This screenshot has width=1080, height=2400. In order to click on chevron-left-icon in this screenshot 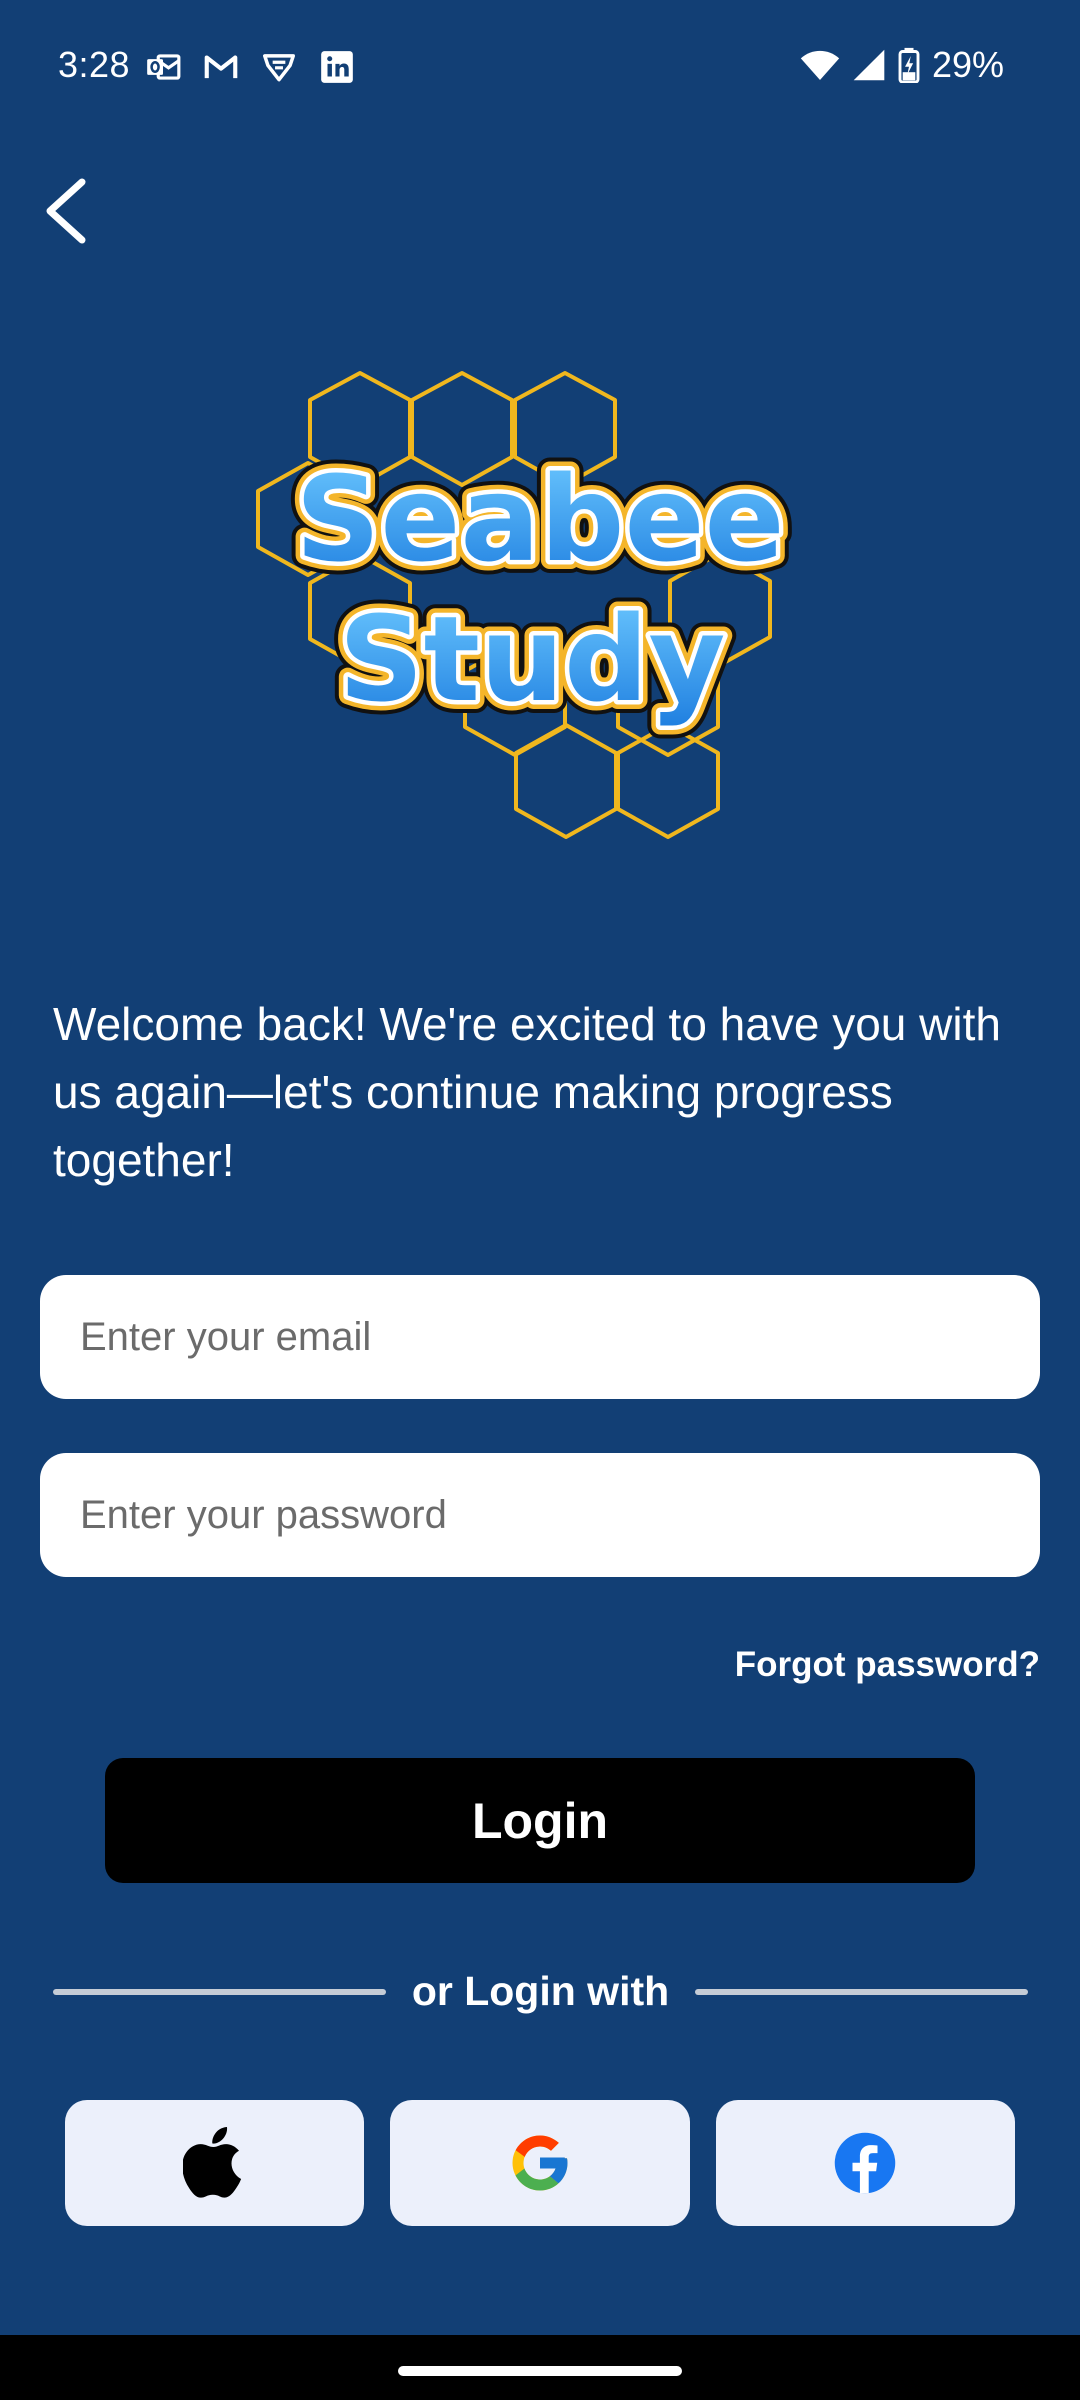, I will do `click(66, 211)`.